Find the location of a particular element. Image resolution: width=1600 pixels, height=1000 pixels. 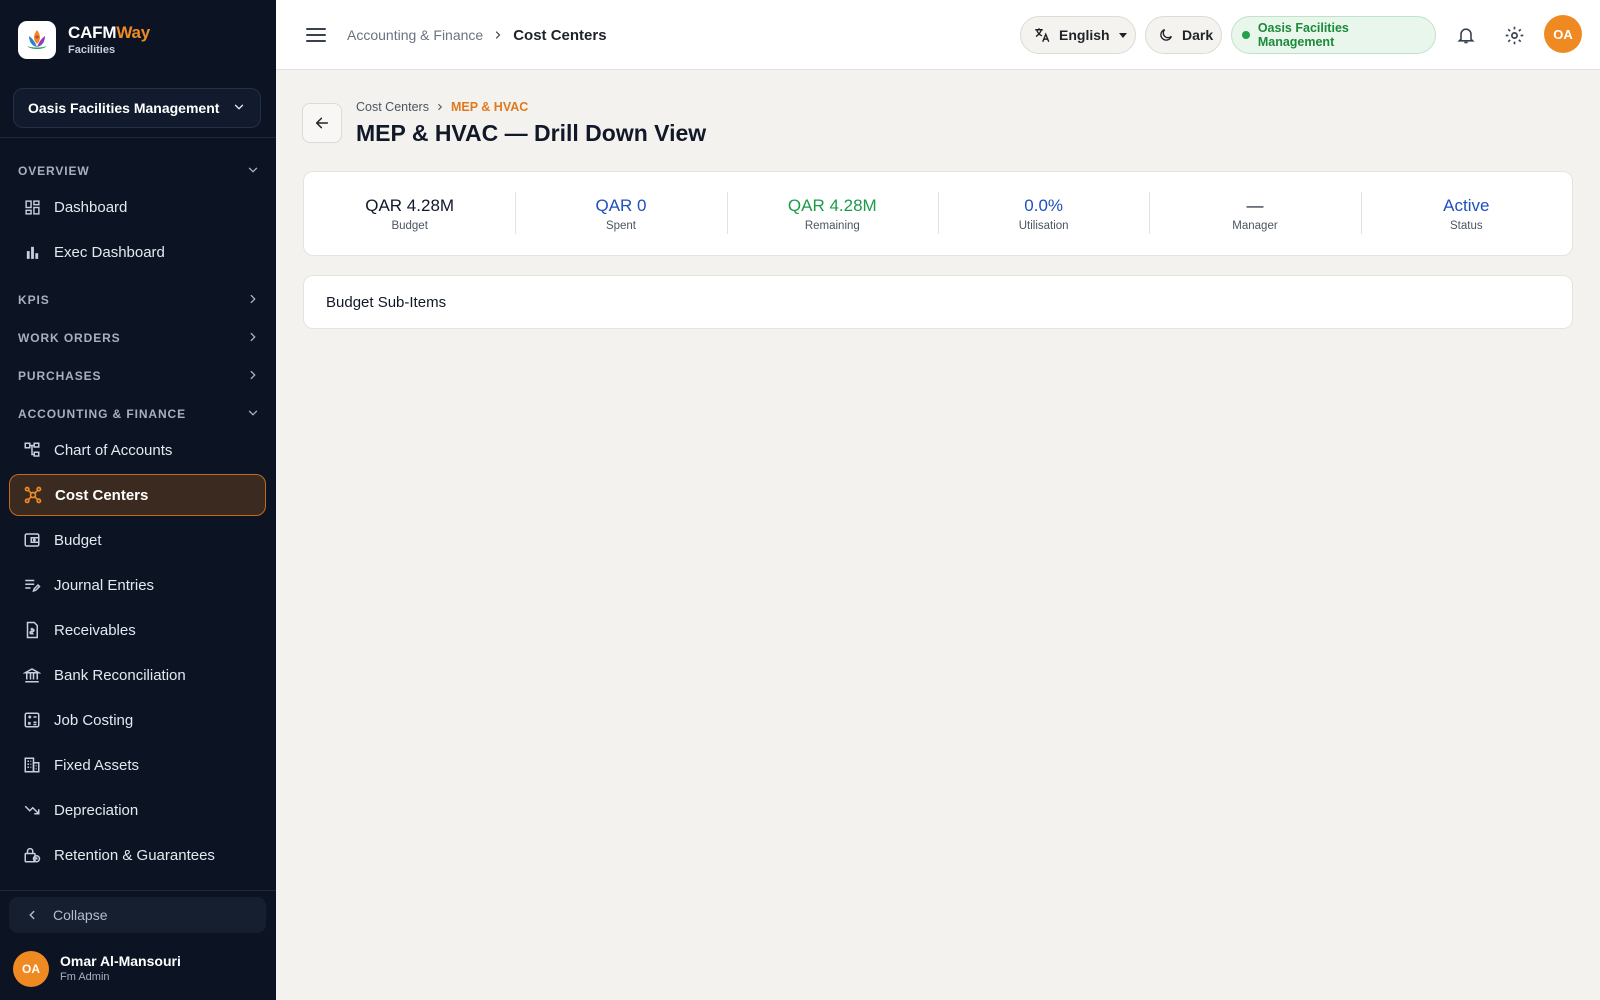

stat-utilisation: 0.0% Utilisation is located at coordinates (1043, 213).